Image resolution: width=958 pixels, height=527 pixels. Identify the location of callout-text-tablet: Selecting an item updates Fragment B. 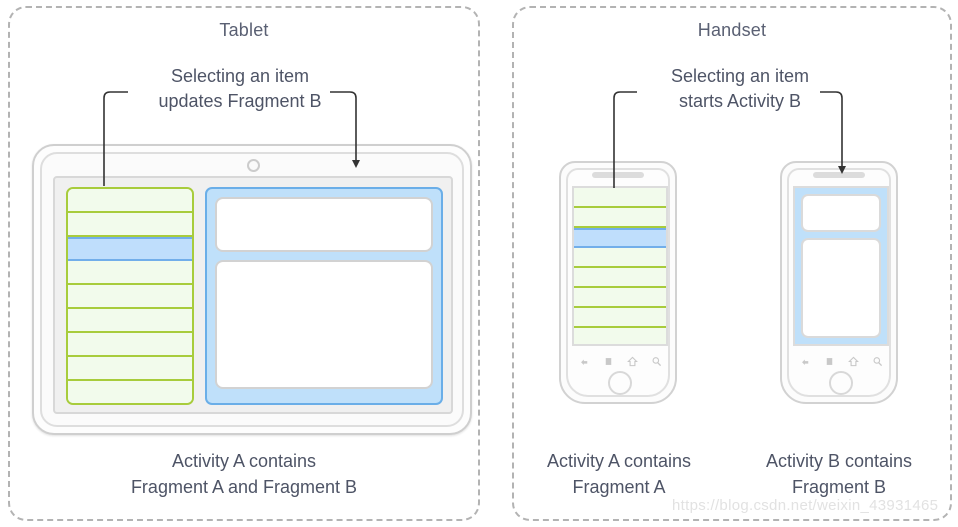
(240, 88).